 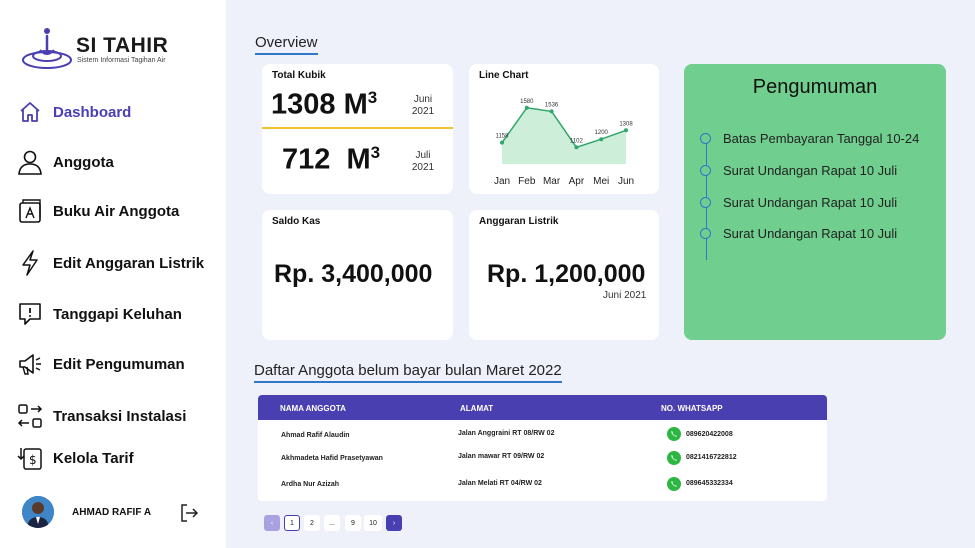 I want to click on transfer-icon, so click(x=30, y=416).